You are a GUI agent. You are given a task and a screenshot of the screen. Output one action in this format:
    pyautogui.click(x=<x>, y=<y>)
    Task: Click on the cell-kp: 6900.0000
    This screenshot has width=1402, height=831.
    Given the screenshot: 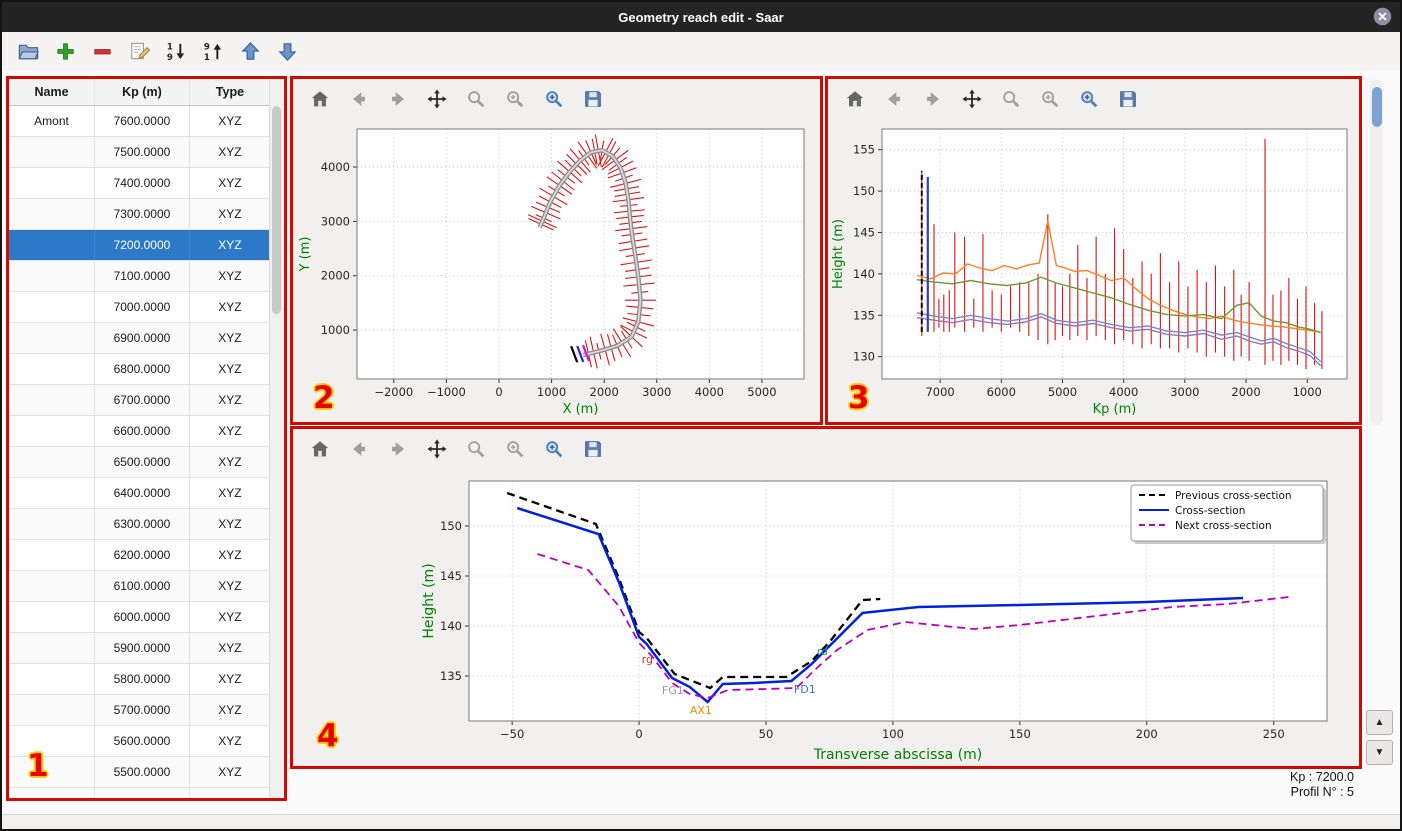 What is the action you would take?
    pyautogui.click(x=142, y=338)
    